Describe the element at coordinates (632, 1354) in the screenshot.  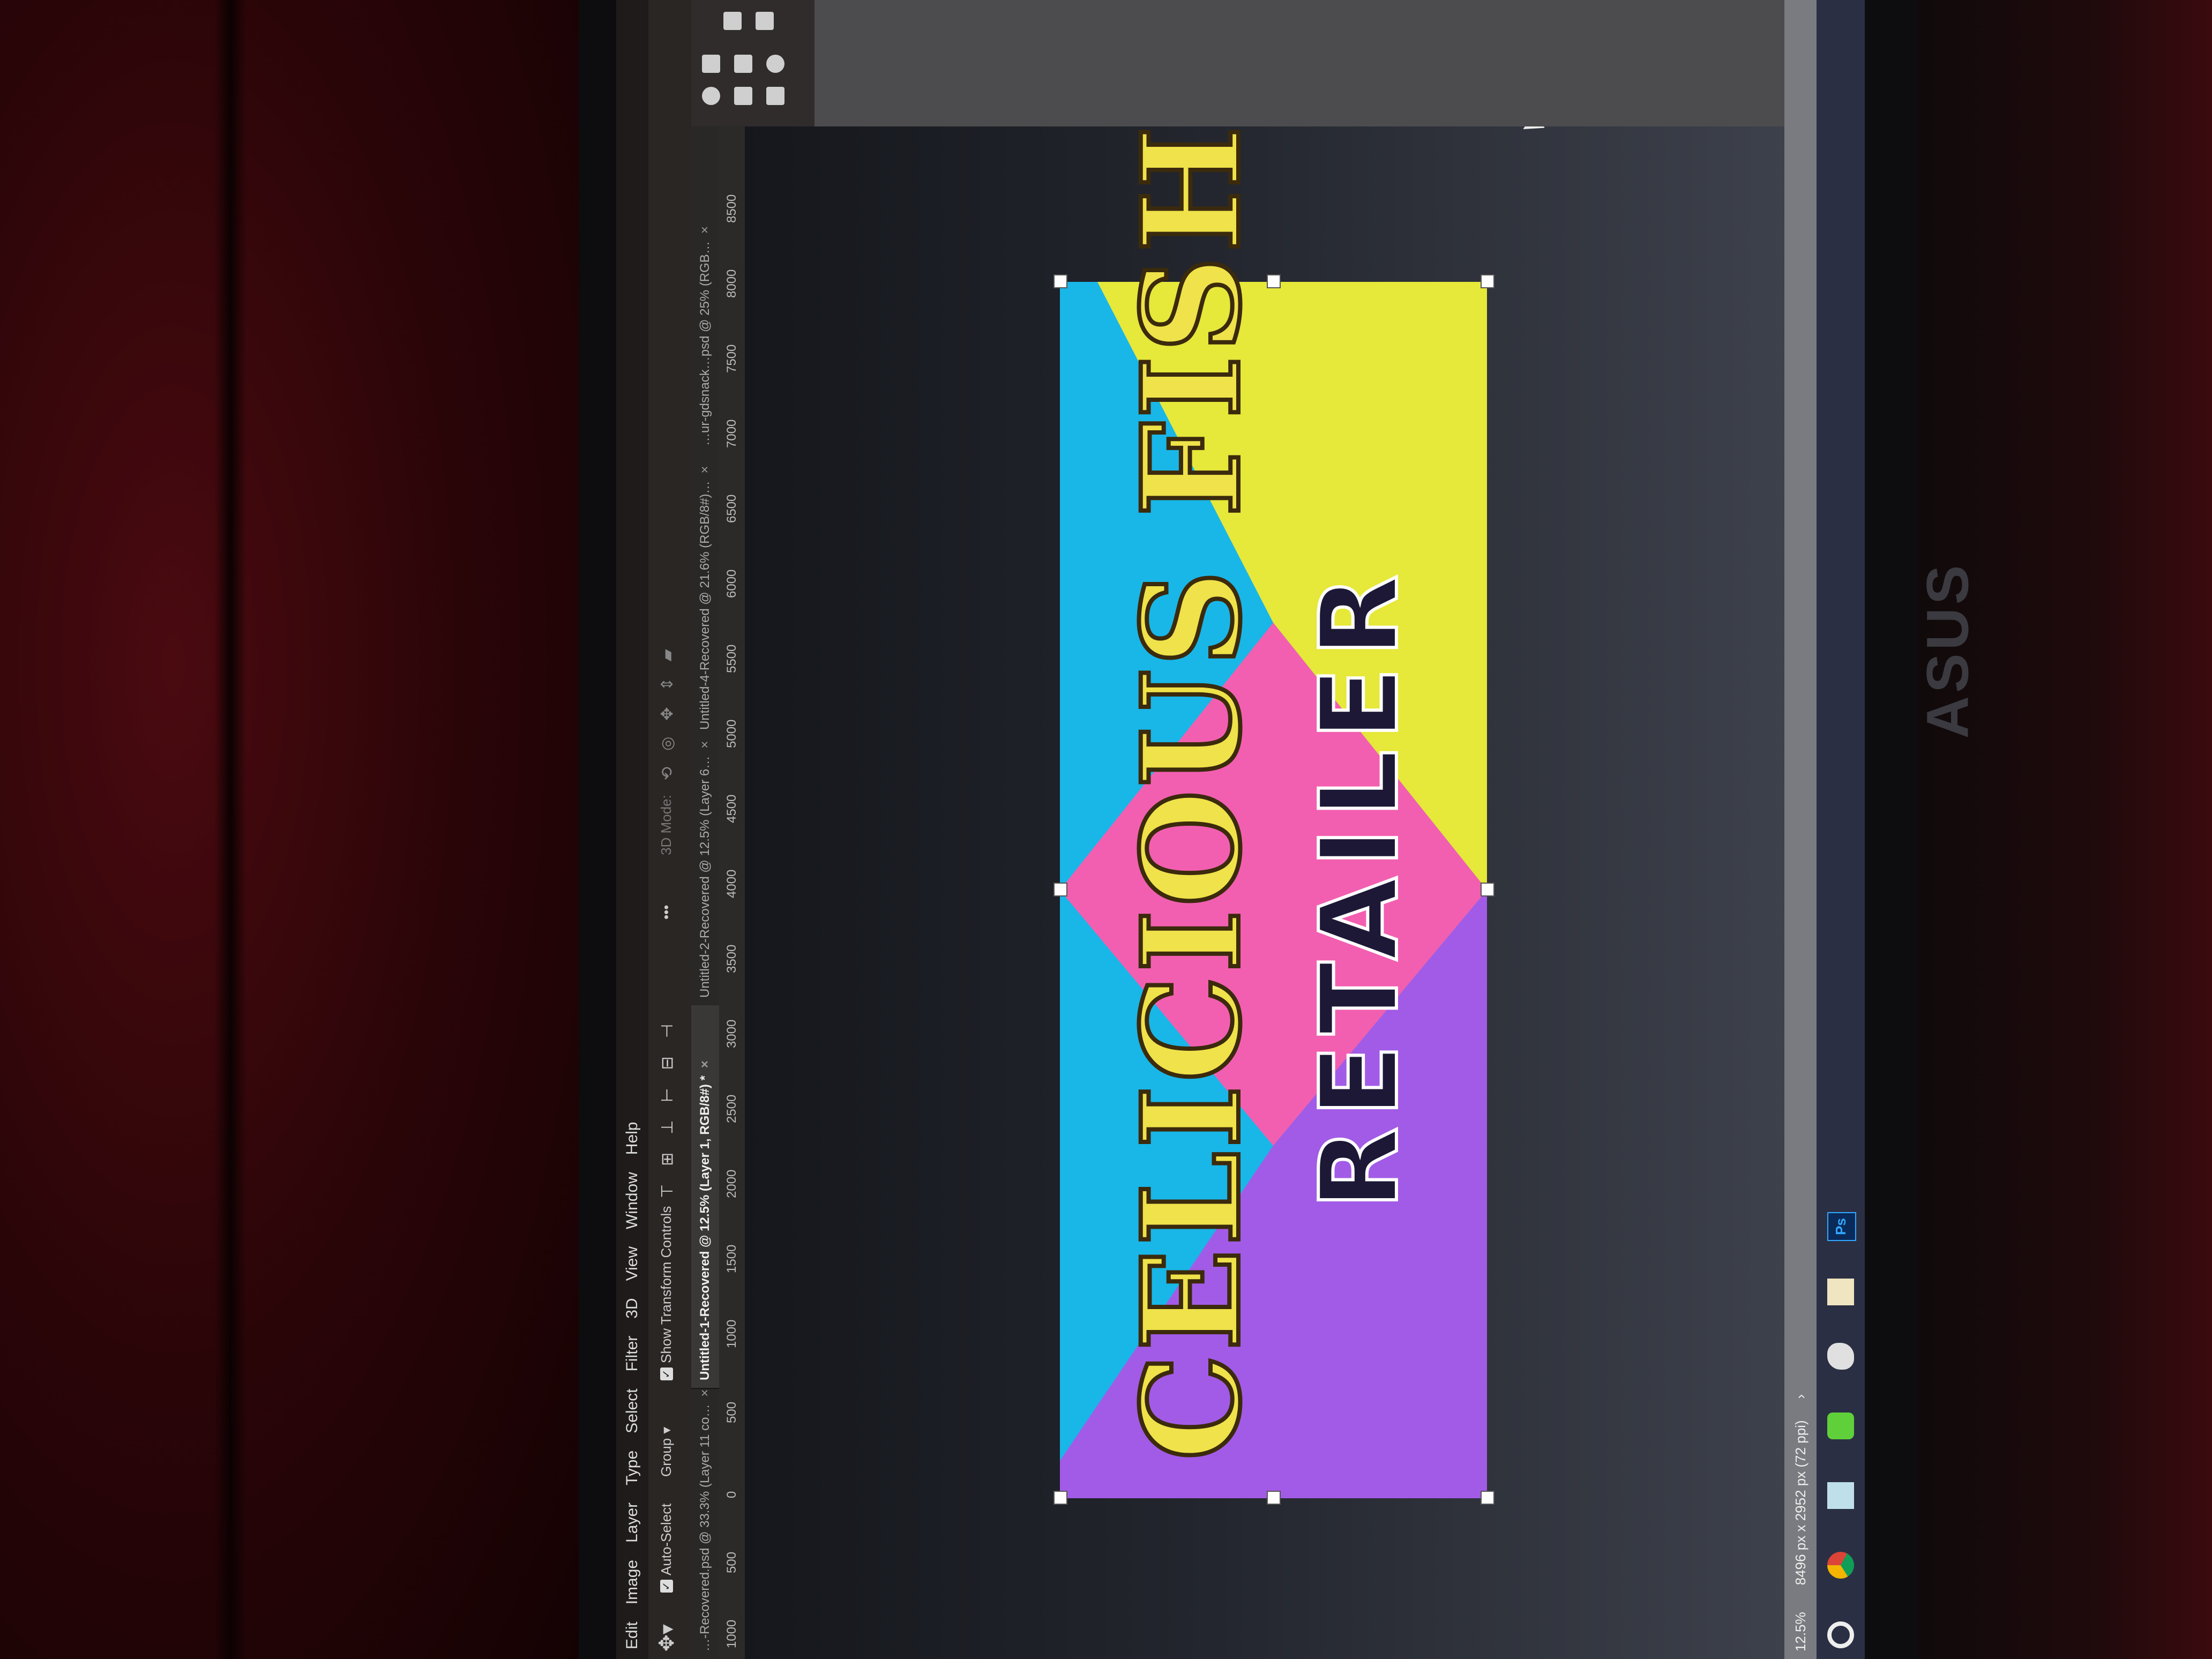
I see `menu-filter: Filter` at that location.